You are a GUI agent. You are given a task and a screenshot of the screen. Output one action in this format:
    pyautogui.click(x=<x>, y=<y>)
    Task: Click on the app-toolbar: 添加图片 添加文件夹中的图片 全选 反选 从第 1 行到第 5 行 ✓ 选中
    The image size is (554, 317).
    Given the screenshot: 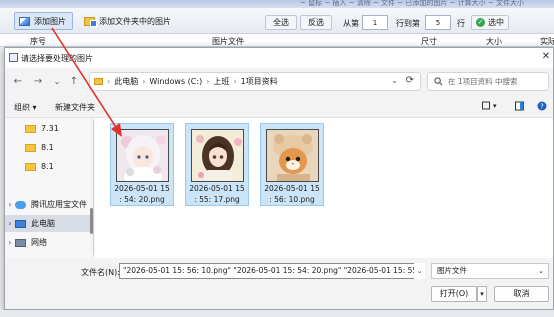 What is the action you would take?
    pyautogui.click(x=277, y=21)
    